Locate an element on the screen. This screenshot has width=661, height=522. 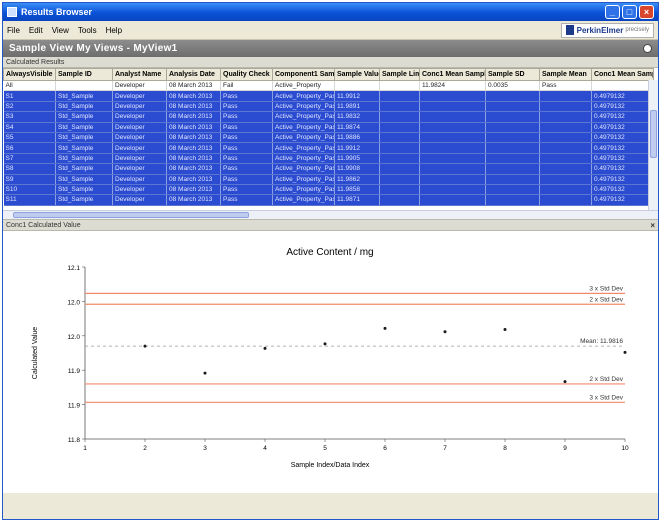
menu-edit: Edit is located at coordinates (36, 30).